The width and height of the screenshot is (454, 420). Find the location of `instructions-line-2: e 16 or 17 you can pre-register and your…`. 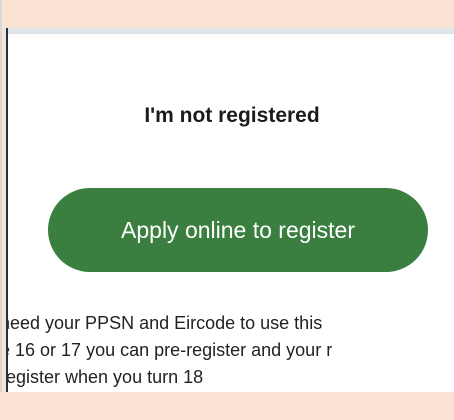

instructions-line-2: e 16 or 17 you can pre-register and your… is located at coordinates (169, 350).